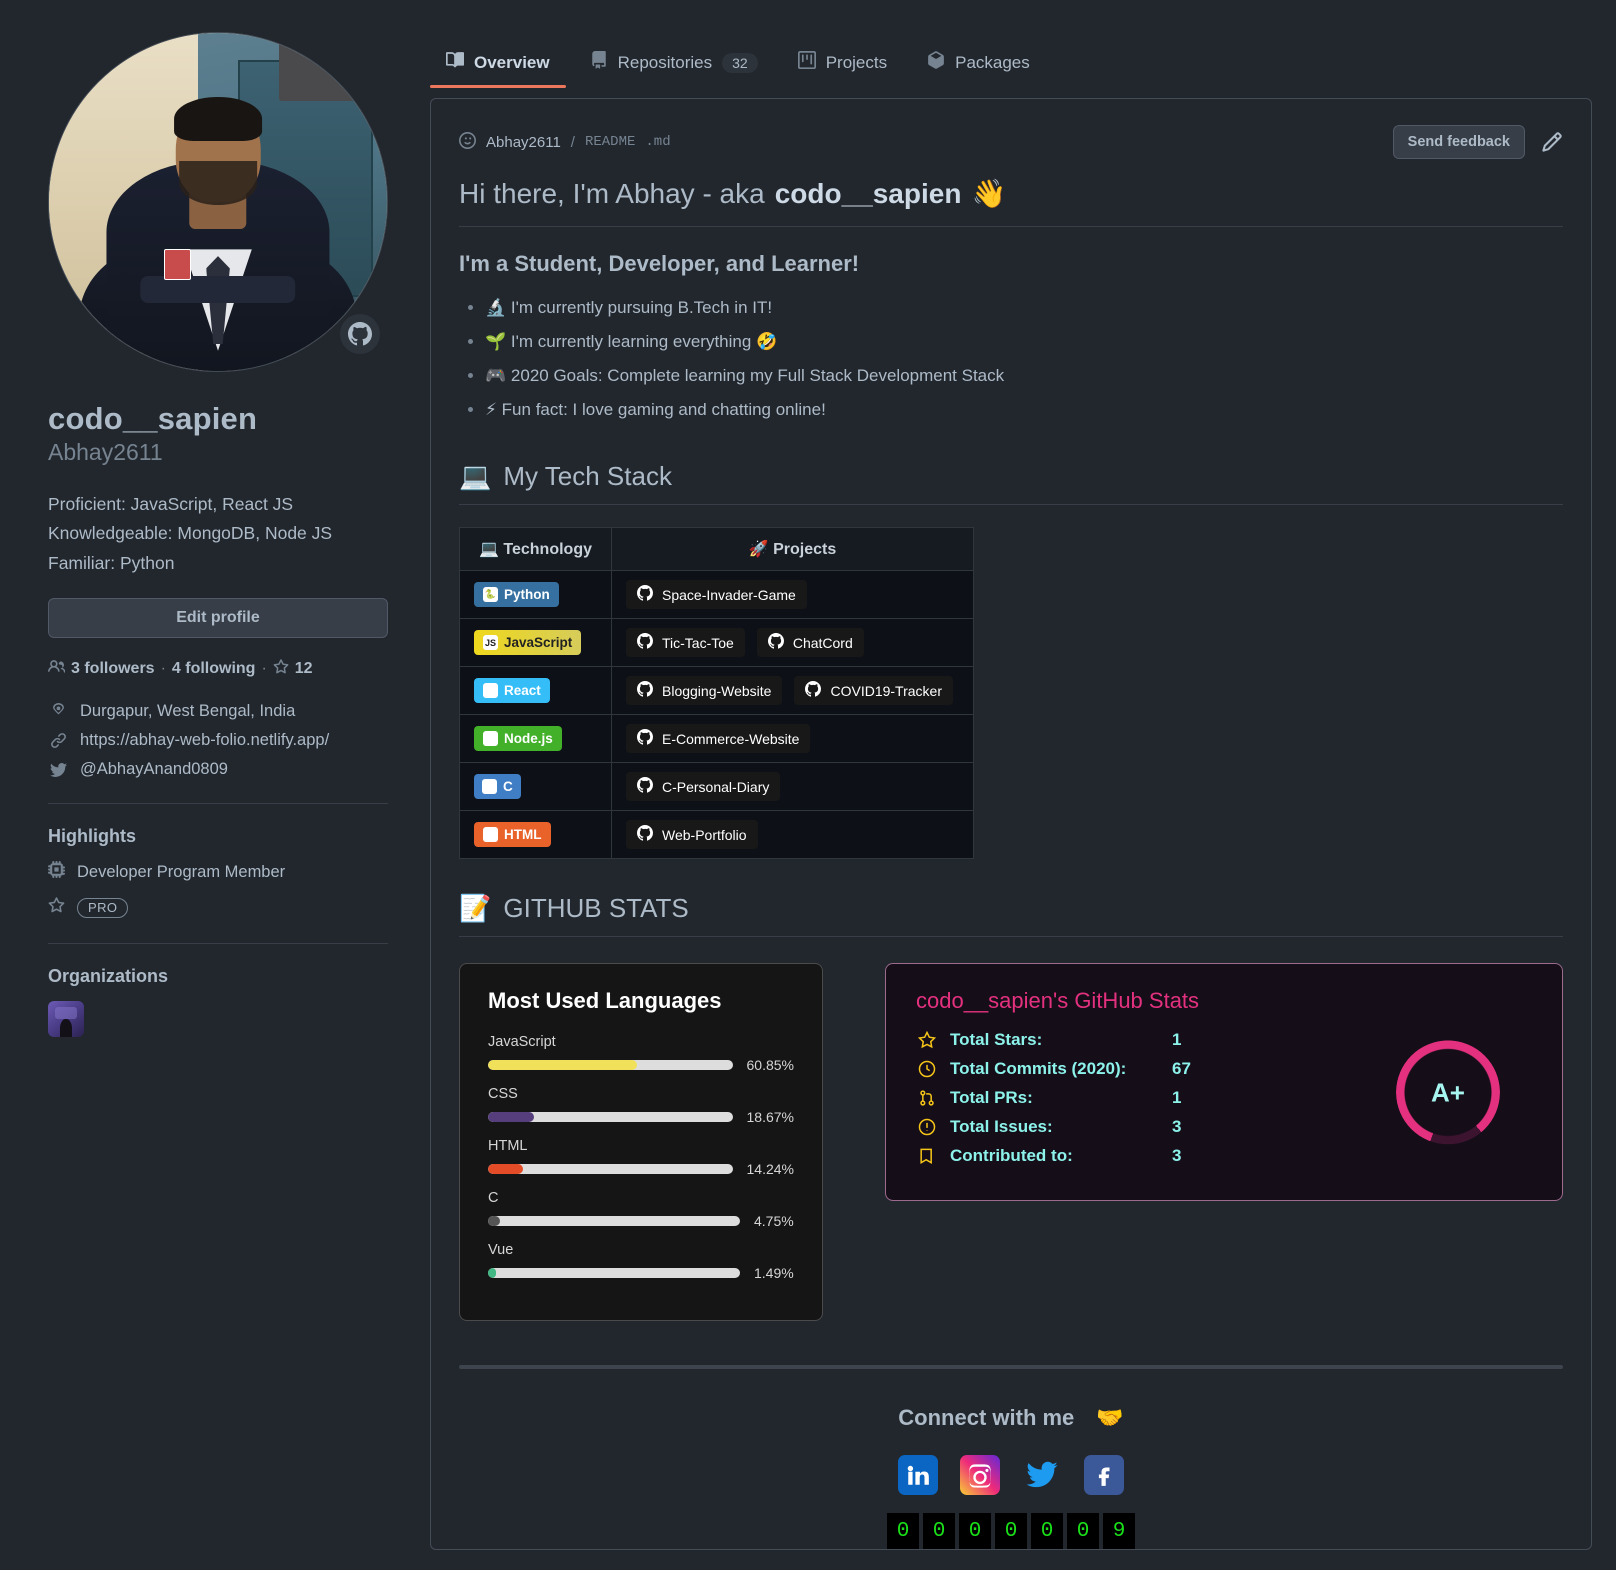  I want to click on edit-pencil-icon, so click(1552, 142).